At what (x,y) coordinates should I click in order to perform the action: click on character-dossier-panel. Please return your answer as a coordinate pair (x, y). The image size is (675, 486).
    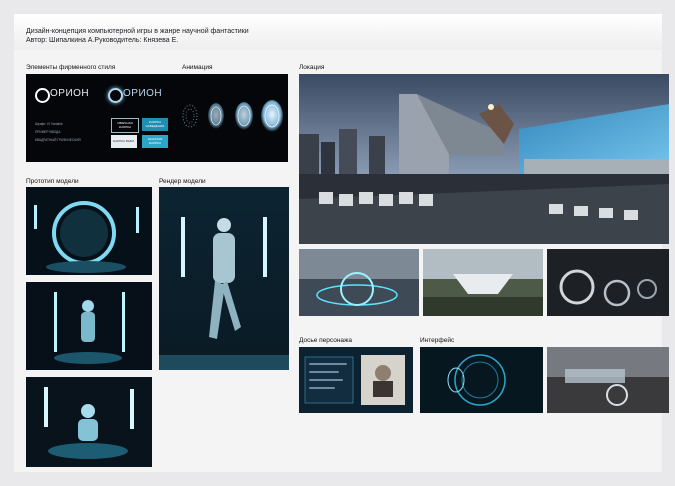
    Looking at the image, I should click on (356, 380).